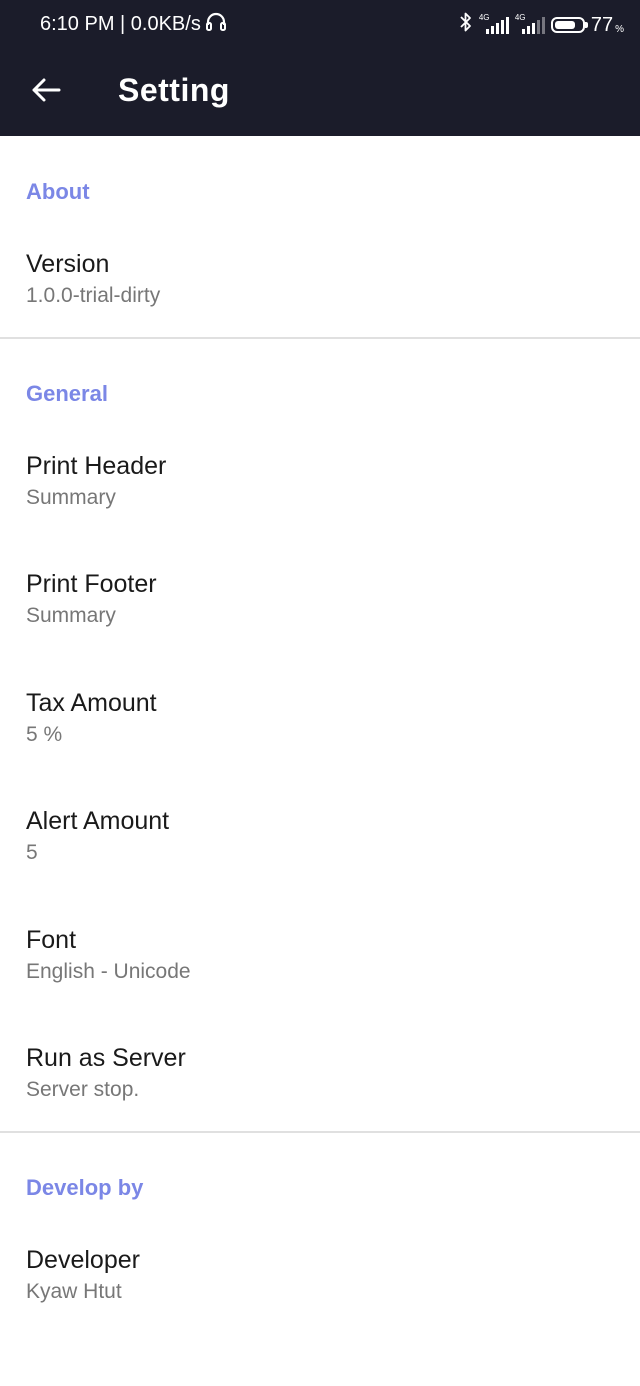 The image size is (640, 1386). Describe the element at coordinates (602, 25) in the screenshot. I see `battery-percent-value: 77` at that location.